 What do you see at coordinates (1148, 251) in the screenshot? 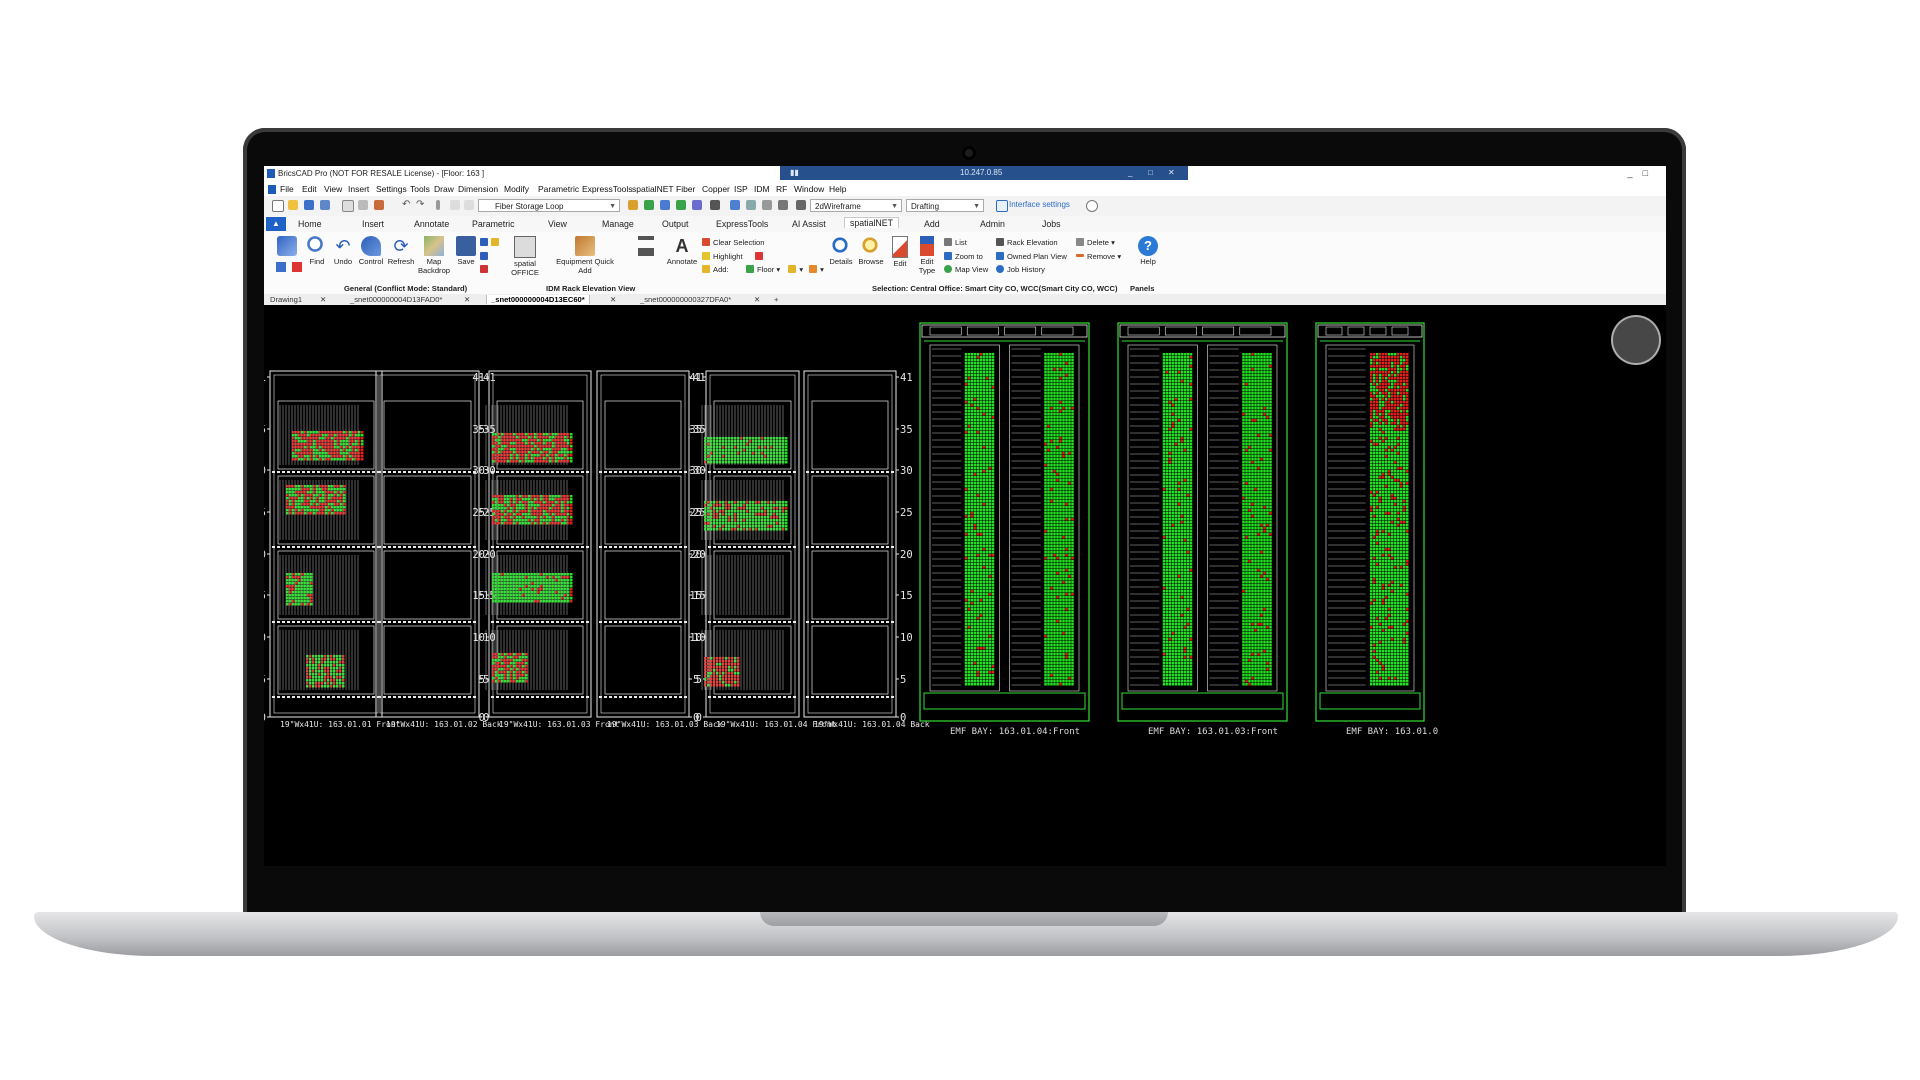
I see `help-button: ? Help` at bounding box center [1148, 251].